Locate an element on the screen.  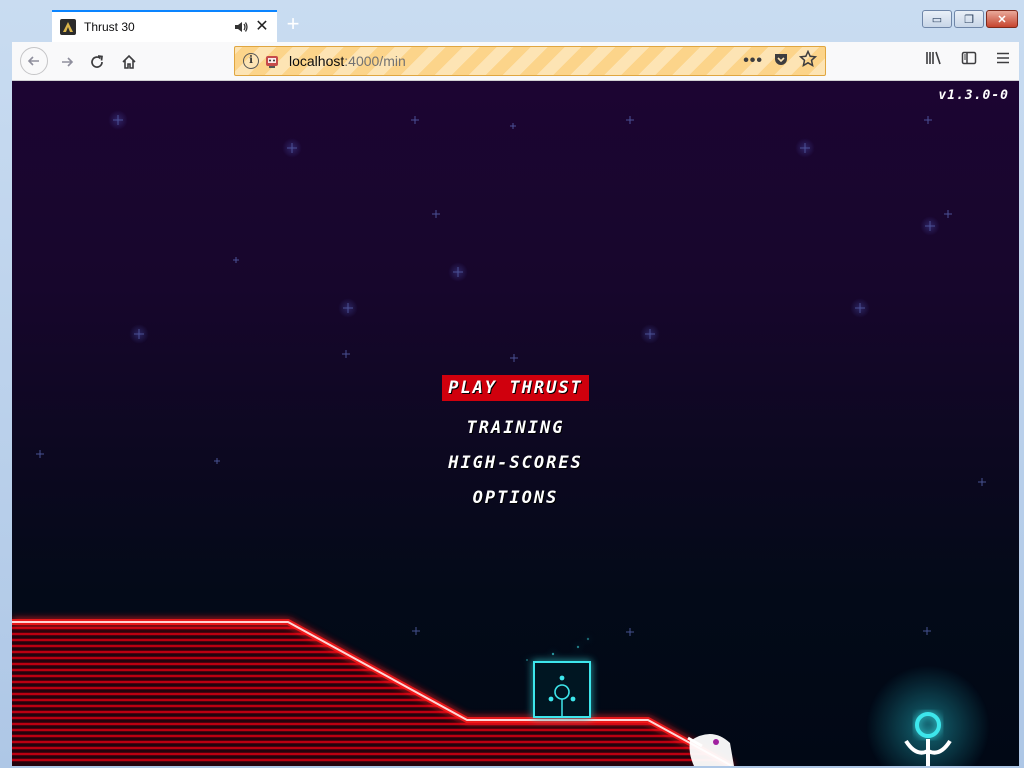
gun-turret is located at coordinates (710, 749).